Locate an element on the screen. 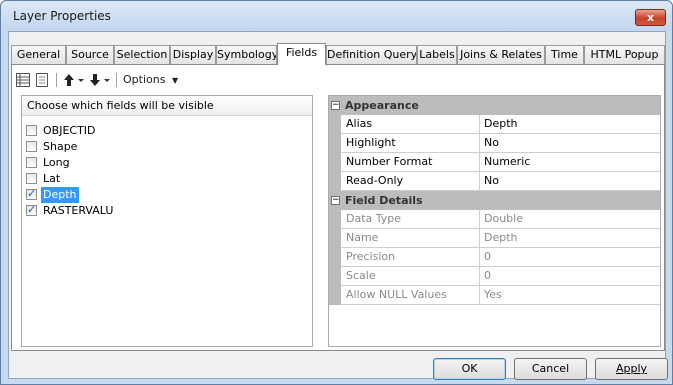 Image resolution: width=673 pixels, height=385 pixels. tab-joins-relates: Joins & Relates is located at coordinates (501, 54).